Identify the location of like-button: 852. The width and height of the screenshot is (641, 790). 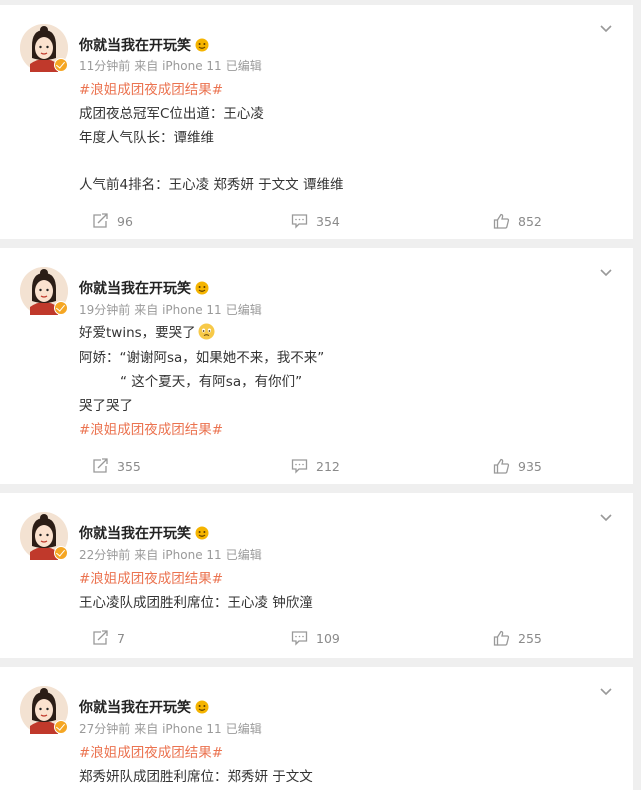
(517, 221).